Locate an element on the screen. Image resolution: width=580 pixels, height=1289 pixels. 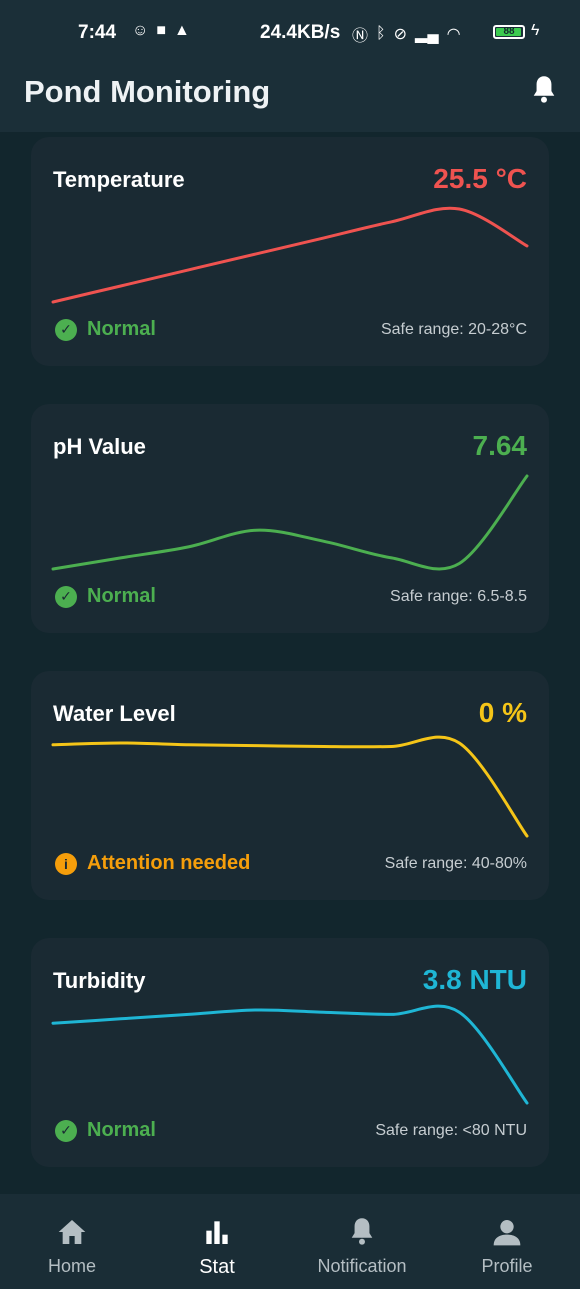
nav-stat: Stat is located at coordinates (217, 1241).